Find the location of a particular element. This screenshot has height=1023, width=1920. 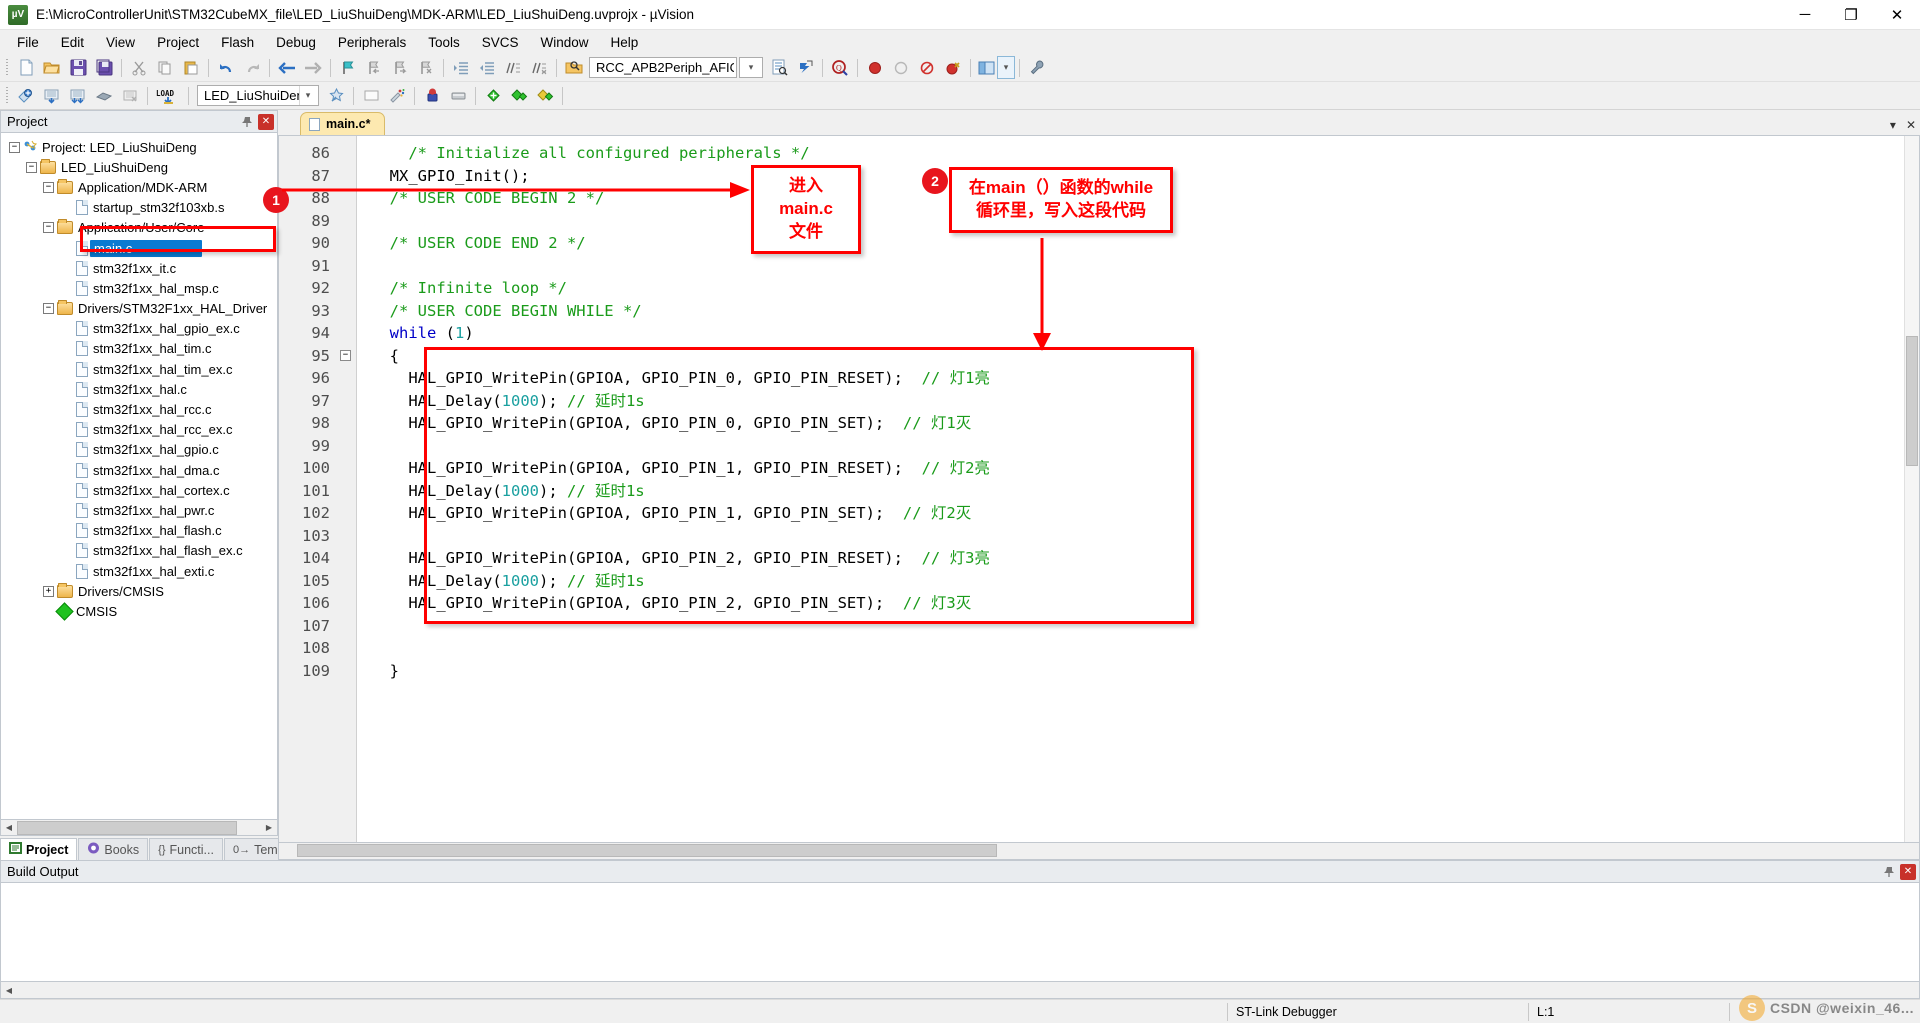

pack-add-icon is located at coordinates (493, 96).